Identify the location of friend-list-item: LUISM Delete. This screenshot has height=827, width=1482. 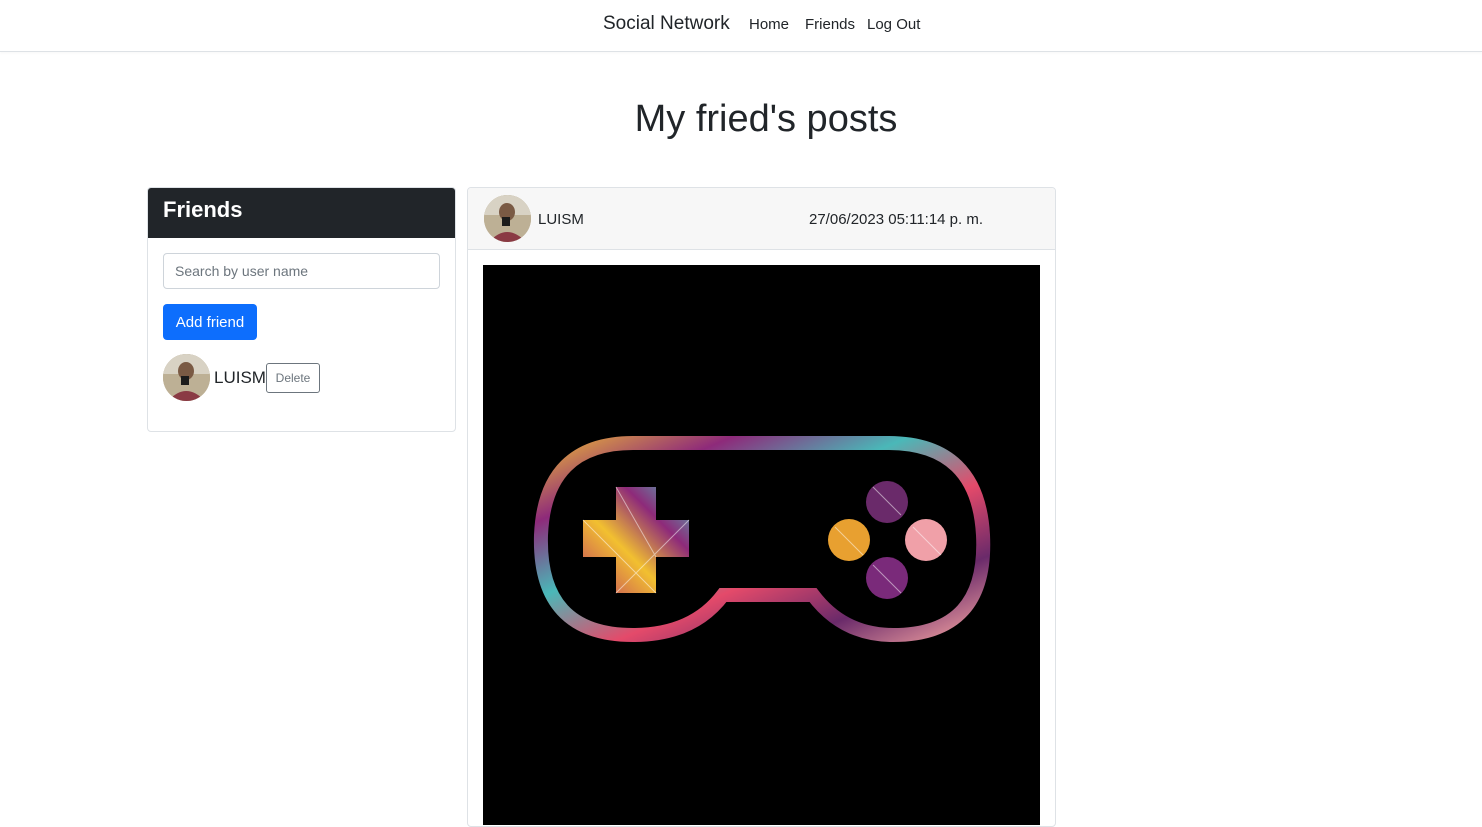
(303, 378).